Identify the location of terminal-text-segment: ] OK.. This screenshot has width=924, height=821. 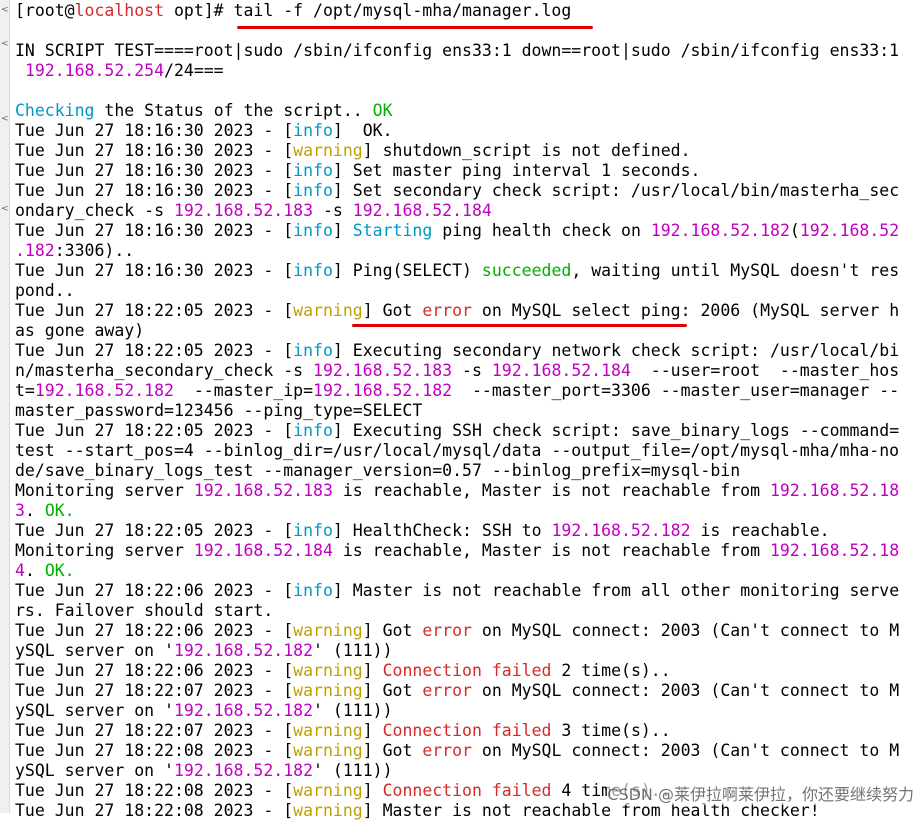
(362, 130).